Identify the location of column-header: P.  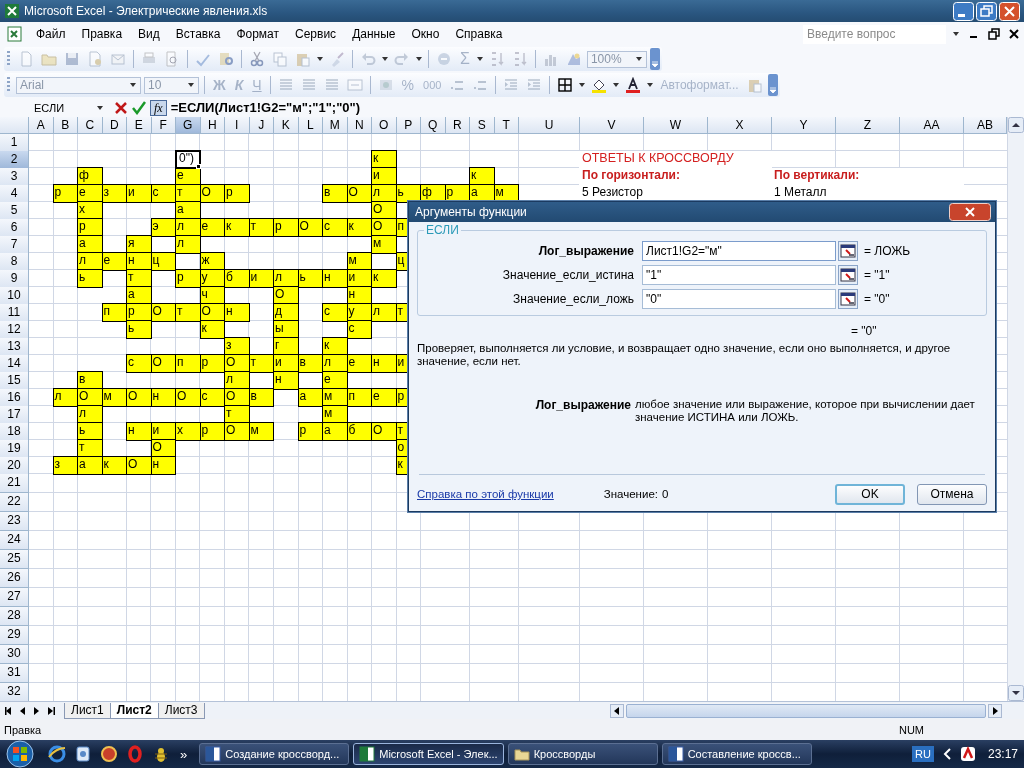
(408, 125).